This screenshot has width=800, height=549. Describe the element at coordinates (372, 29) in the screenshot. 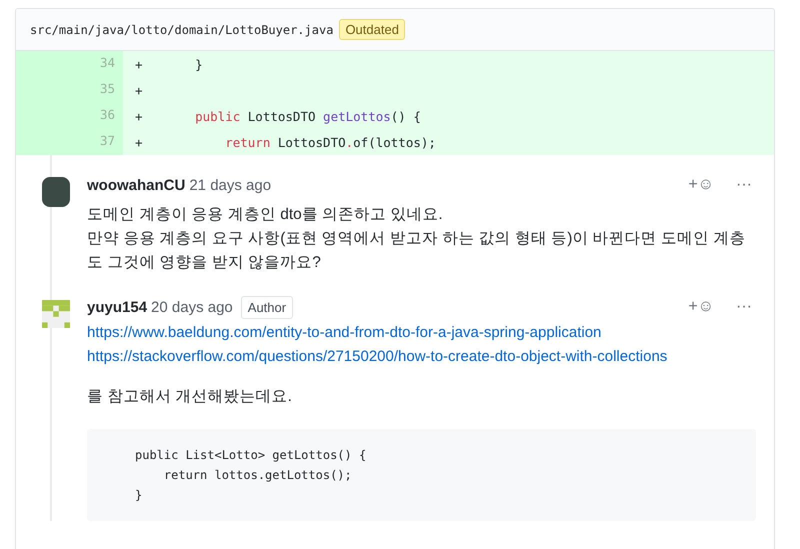

I see `outdated-label: Outdated` at that location.